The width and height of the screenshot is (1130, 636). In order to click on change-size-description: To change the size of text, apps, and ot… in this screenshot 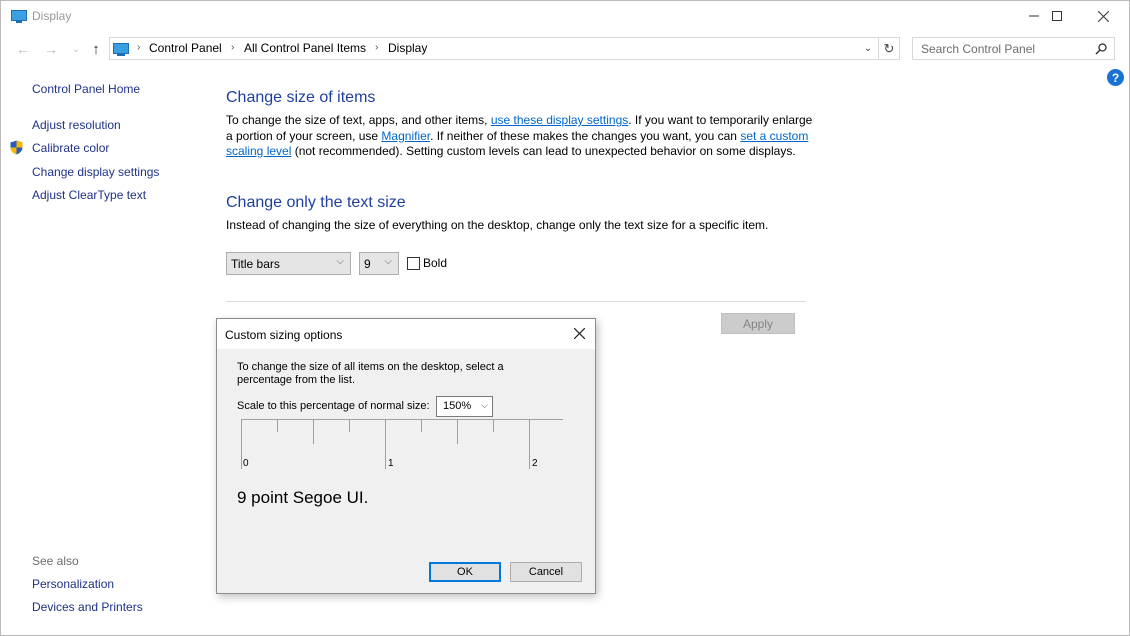, I will do `click(521, 136)`.